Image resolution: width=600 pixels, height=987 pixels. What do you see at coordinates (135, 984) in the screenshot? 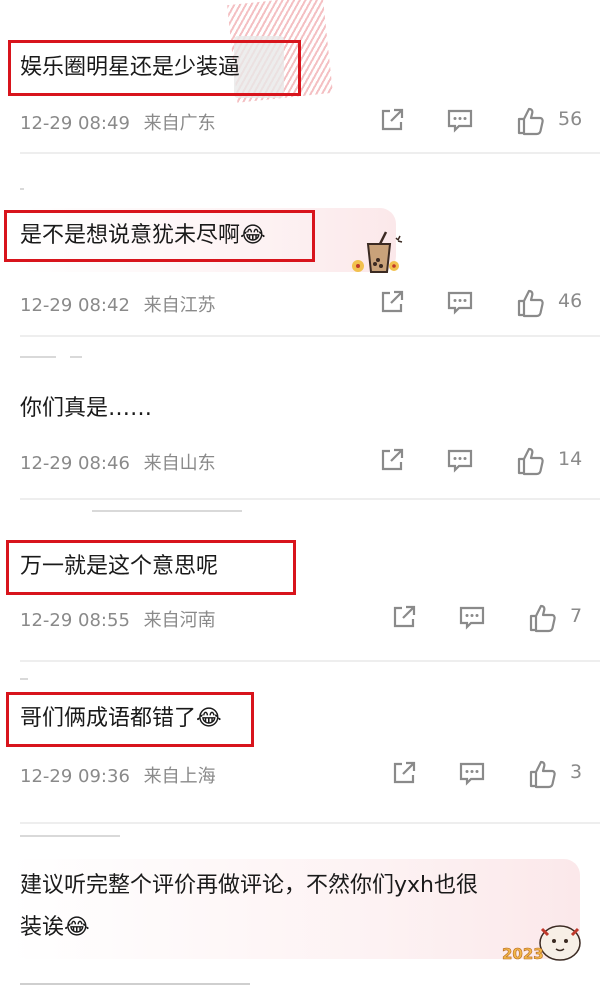
I see `cut-off-meta` at bounding box center [135, 984].